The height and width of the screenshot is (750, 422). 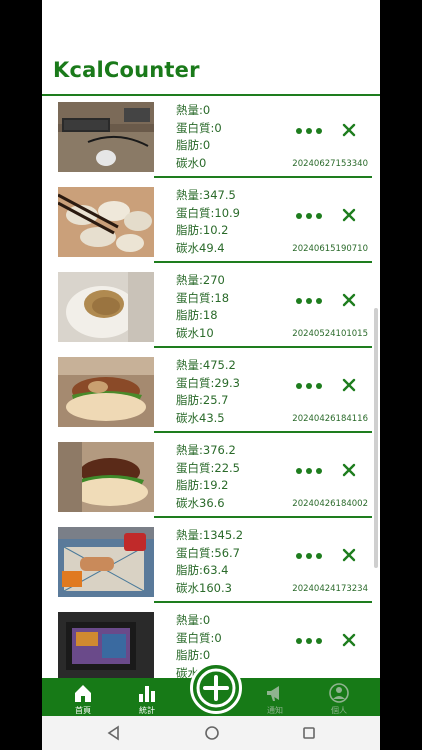 I want to click on home-icon, so click(x=83, y=693).